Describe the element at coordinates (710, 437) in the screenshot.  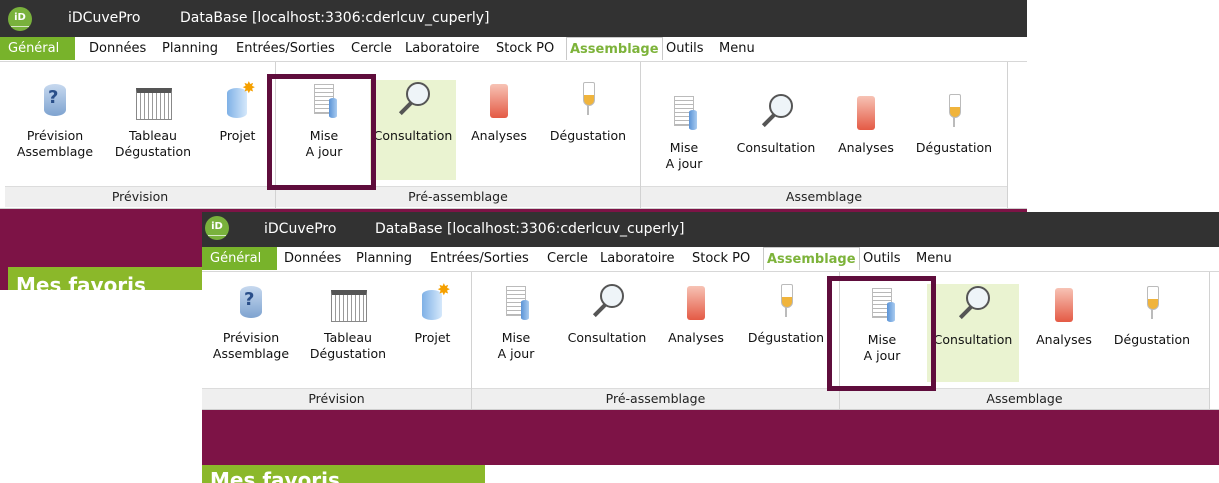
I see `favorites-bar` at that location.